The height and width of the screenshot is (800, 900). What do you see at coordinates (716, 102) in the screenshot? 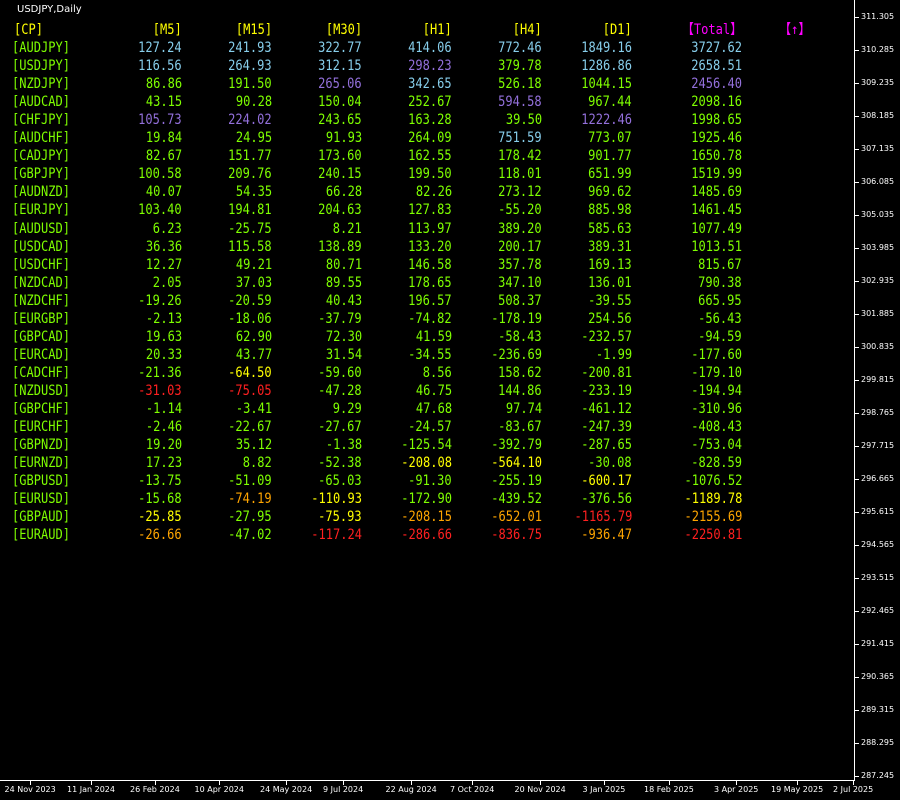
I see `strength-value: 2098.16` at bounding box center [716, 102].